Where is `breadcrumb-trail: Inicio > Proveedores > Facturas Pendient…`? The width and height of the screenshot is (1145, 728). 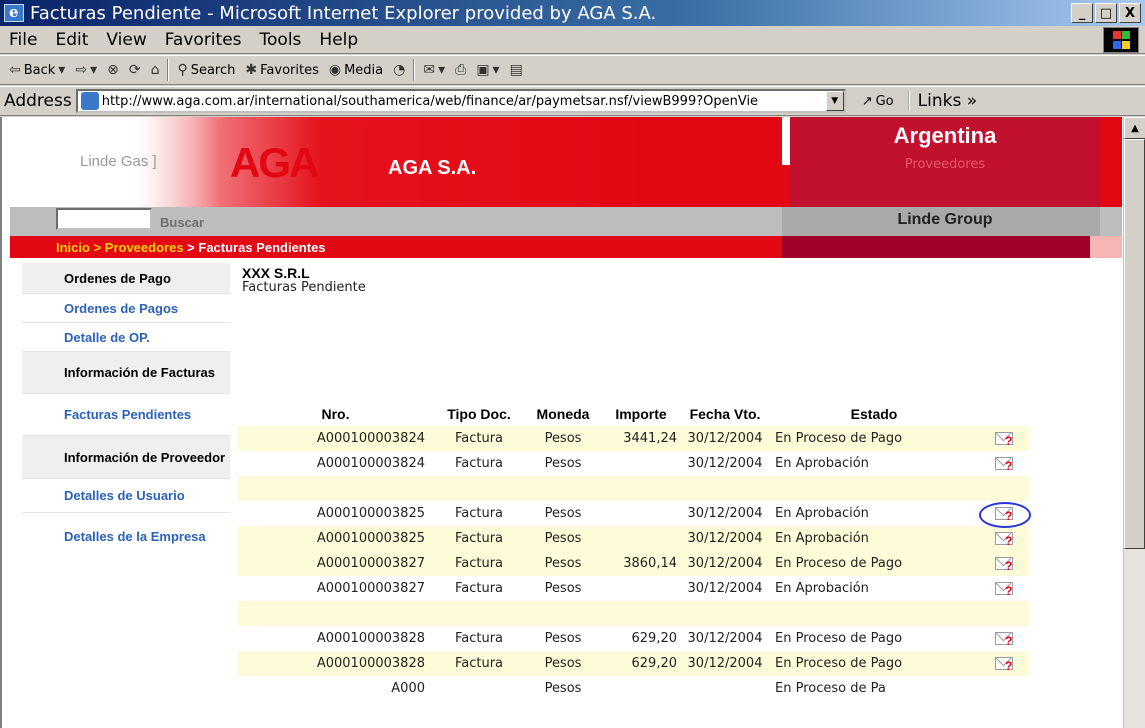
breadcrumb-trail: Inicio > Proveedores > Facturas Pendient… is located at coordinates (191, 247).